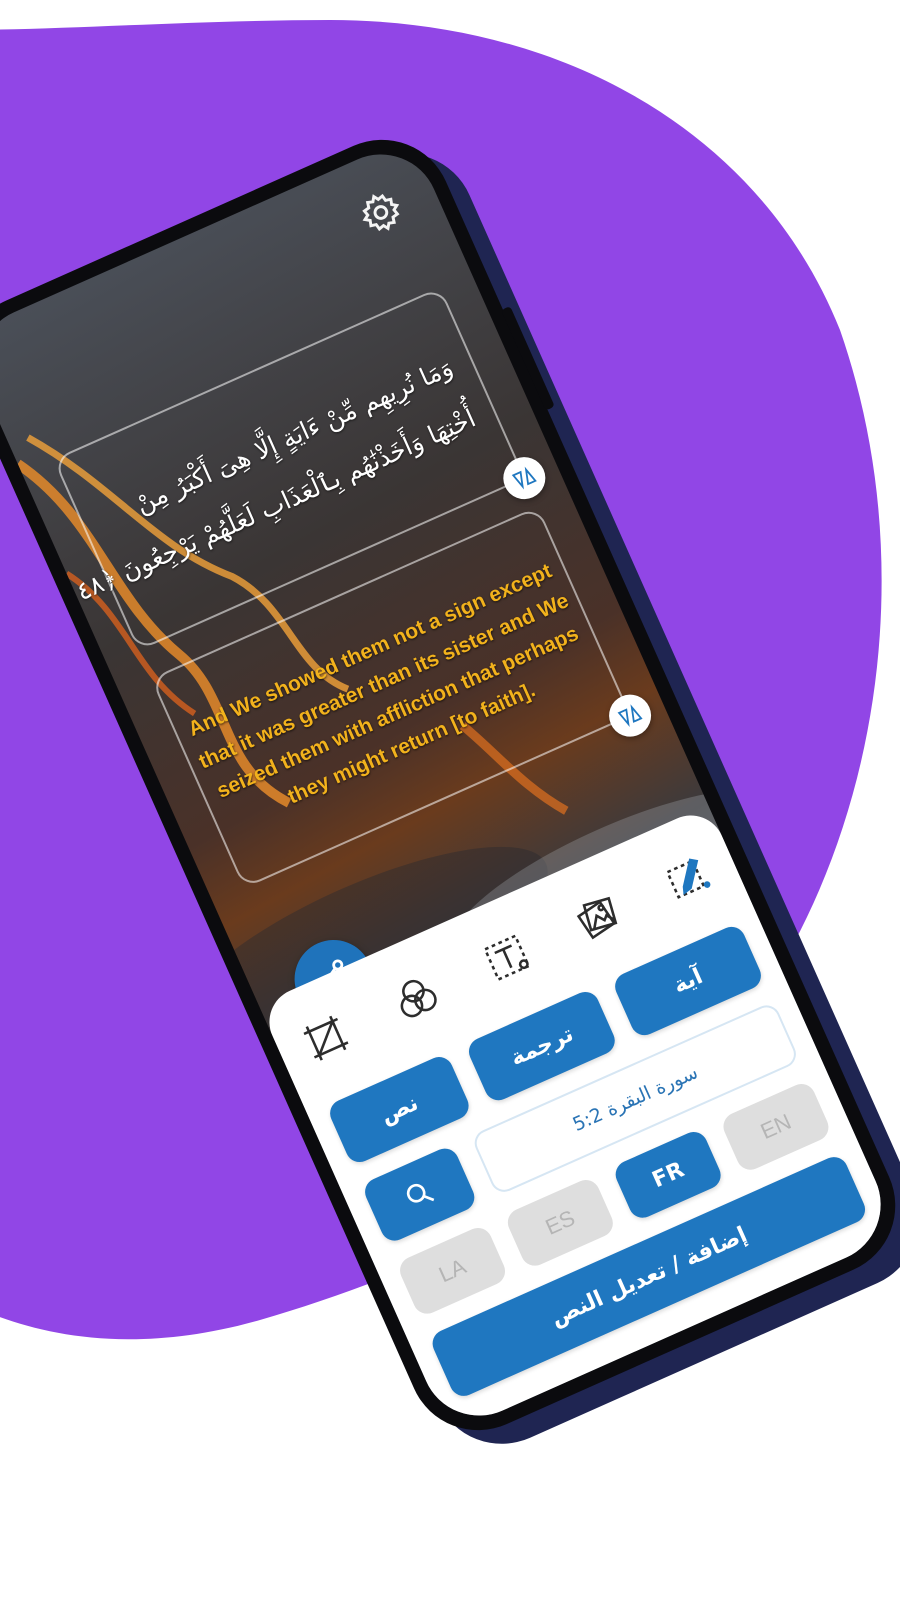 The image size is (900, 1606). I want to click on text-format-tool, so click(506, 957).